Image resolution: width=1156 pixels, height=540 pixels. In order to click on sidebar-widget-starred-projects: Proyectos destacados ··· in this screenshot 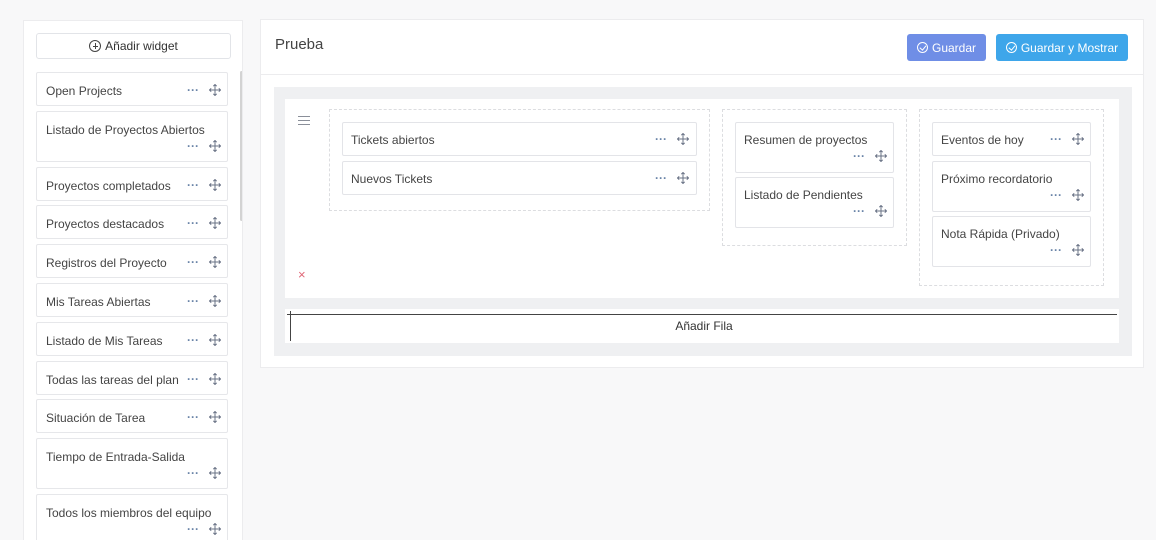, I will do `click(132, 222)`.